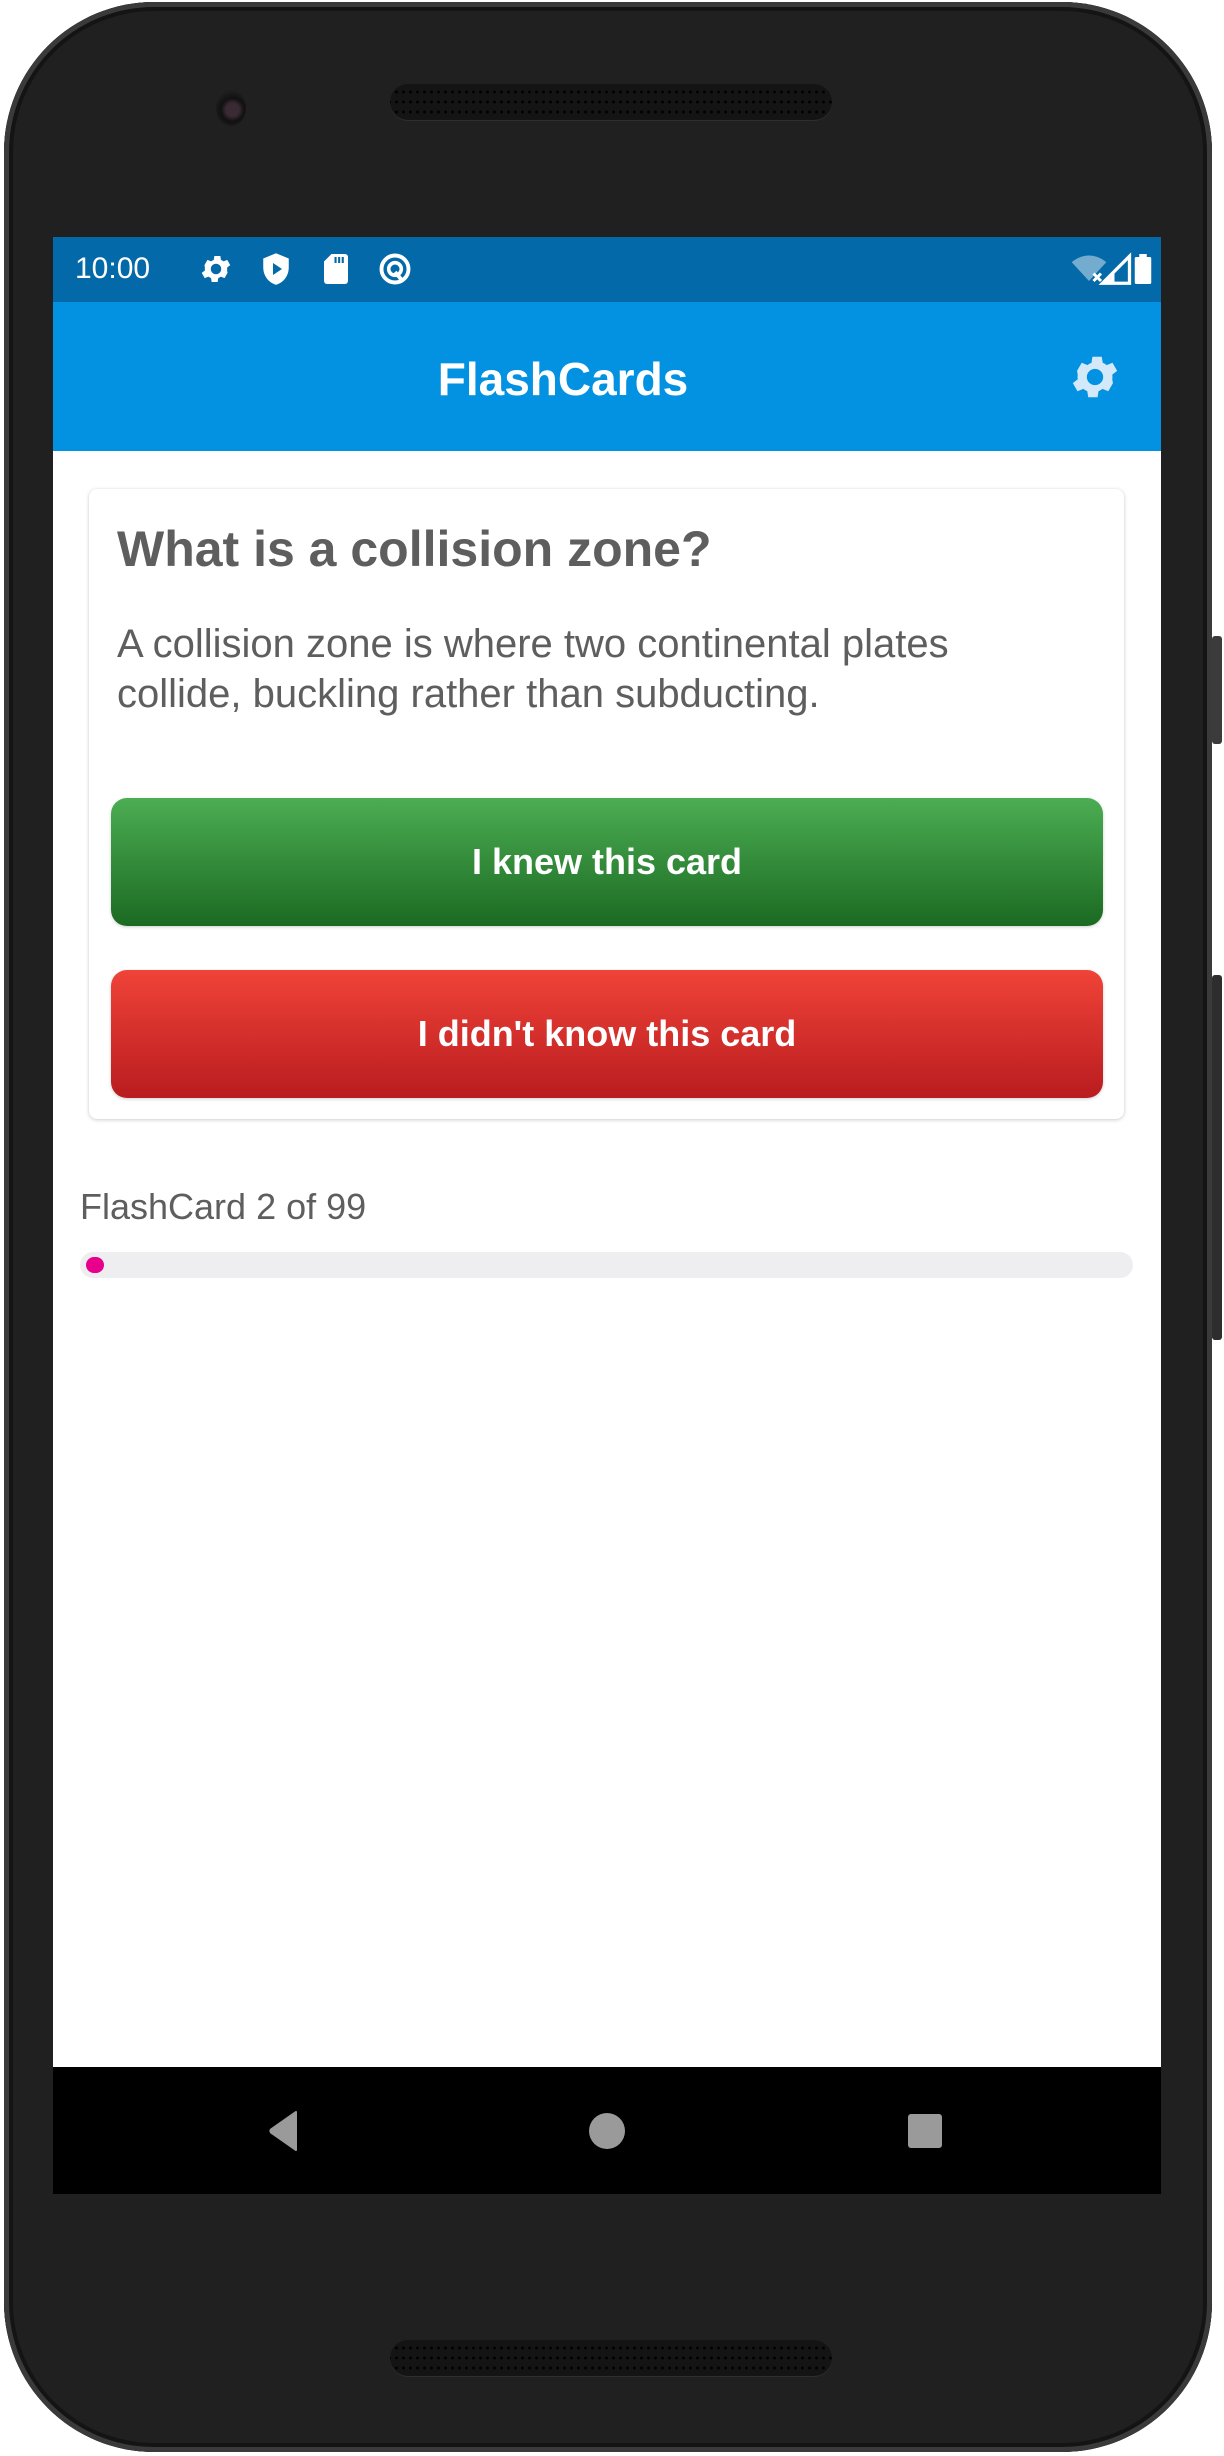 The width and height of the screenshot is (1224, 2456). I want to click on q-logo-icon, so click(395, 269).